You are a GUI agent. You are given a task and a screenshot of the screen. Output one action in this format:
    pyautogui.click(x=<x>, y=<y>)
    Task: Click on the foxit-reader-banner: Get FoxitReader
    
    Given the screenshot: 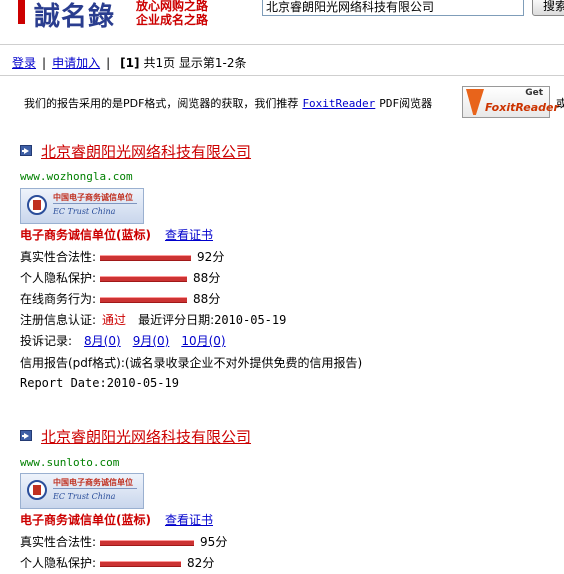 What is the action you would take?
    pyautogui.click(x=510, y=102)
    